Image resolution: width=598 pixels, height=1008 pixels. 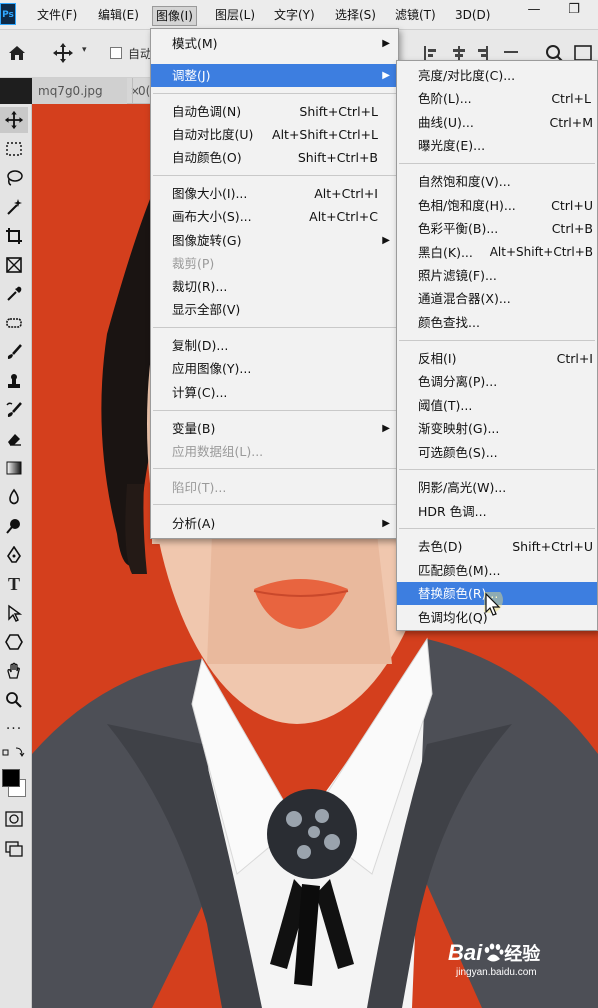 I want to click on menu-layer: 图层(L), so click(x=235, y=16).